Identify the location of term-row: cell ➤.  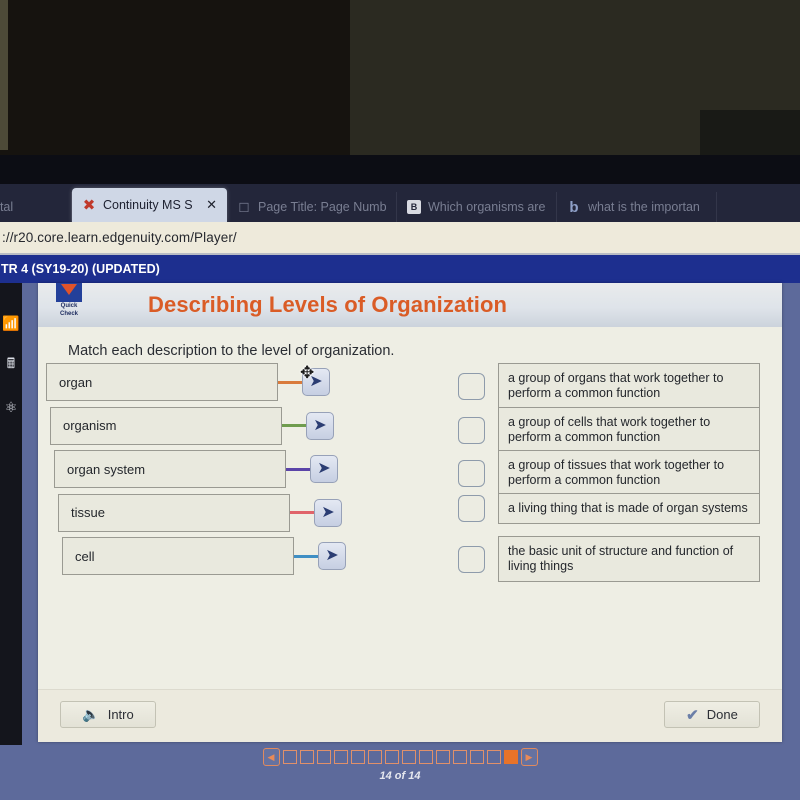
(204, 556).